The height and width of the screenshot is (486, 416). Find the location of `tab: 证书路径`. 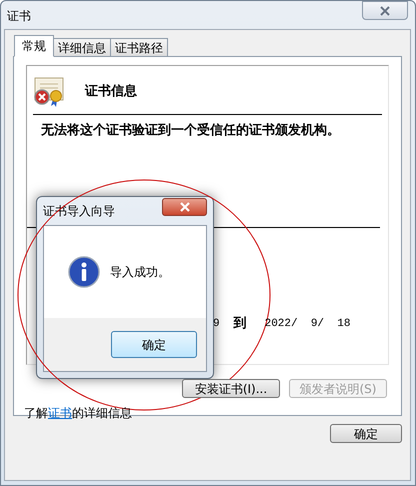

tab: 证书路径 is located at coordinates (139, 47).